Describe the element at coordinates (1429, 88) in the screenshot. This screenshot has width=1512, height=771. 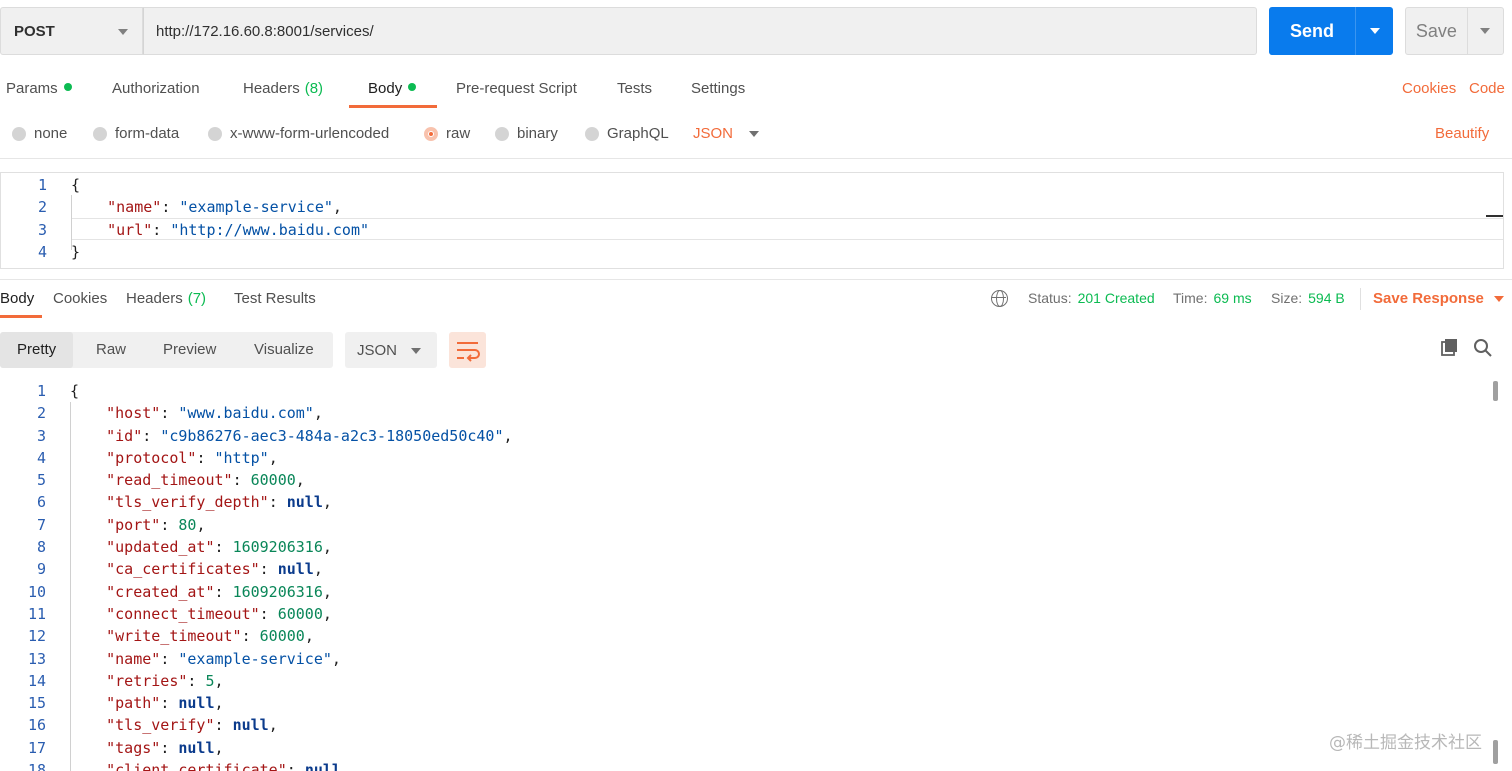
I see `cookies-link: Cookies` at that location.